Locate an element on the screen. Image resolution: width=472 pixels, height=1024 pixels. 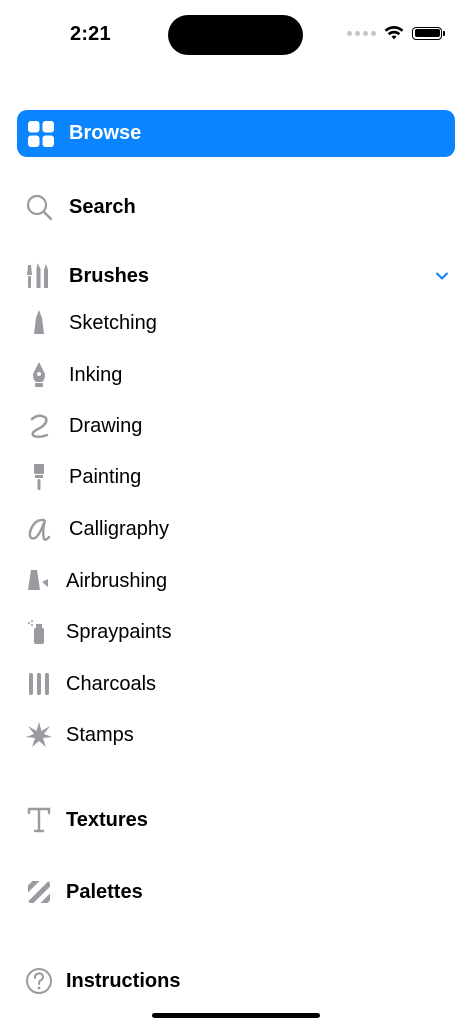
starburst-icon is located at coordinates (39, 734).